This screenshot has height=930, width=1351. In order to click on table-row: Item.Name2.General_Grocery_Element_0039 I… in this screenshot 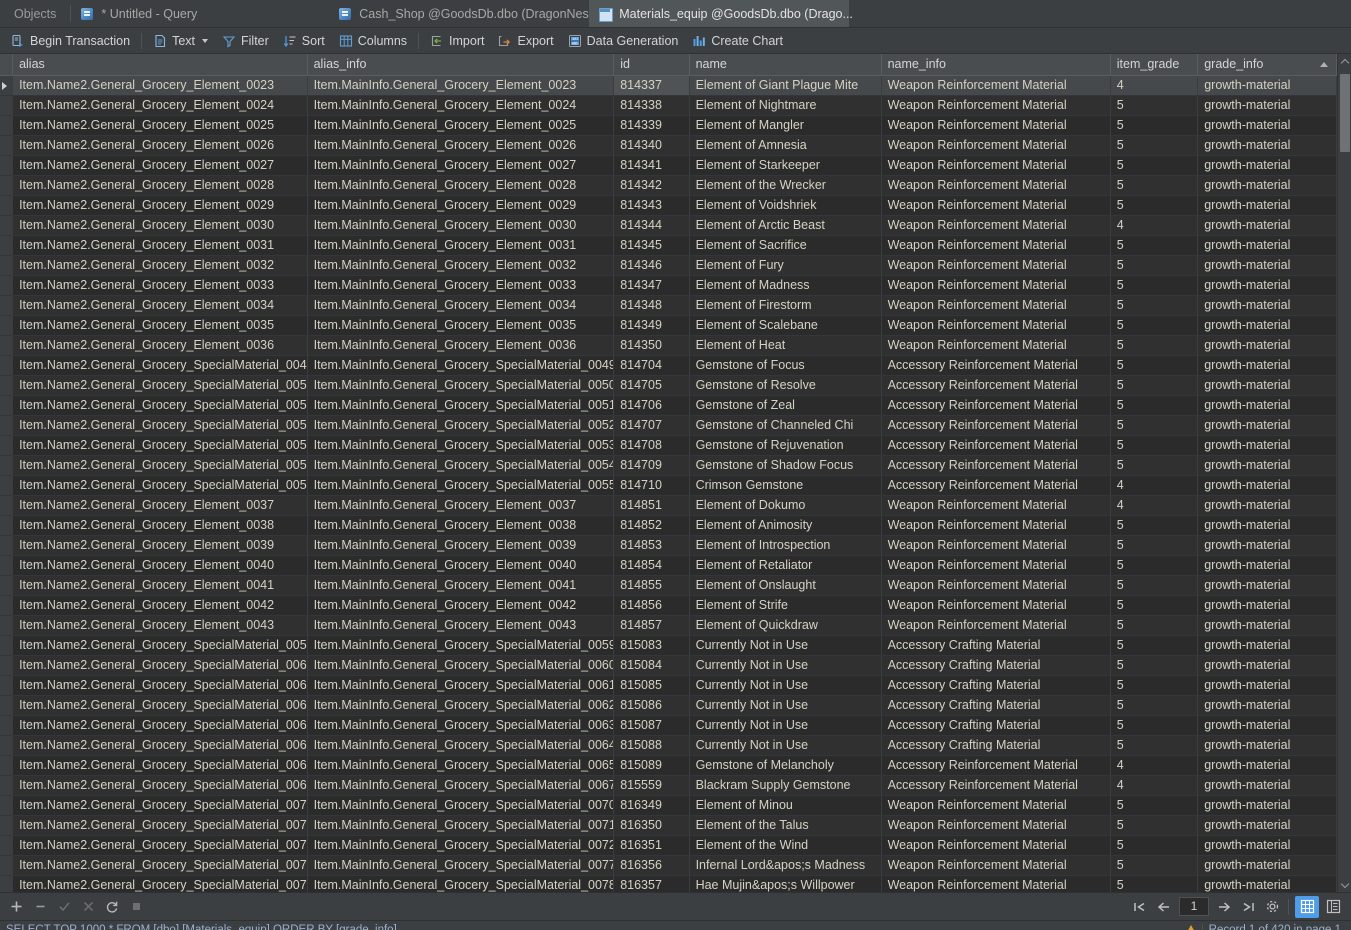, I will do `click(668, 545)`.